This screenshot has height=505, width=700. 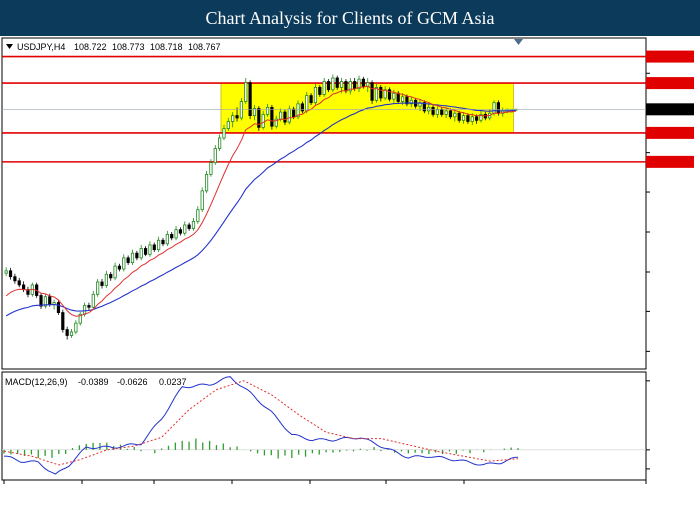 I want to click on macd-label: MACD(12,26,9), so click(x=36, y=382).